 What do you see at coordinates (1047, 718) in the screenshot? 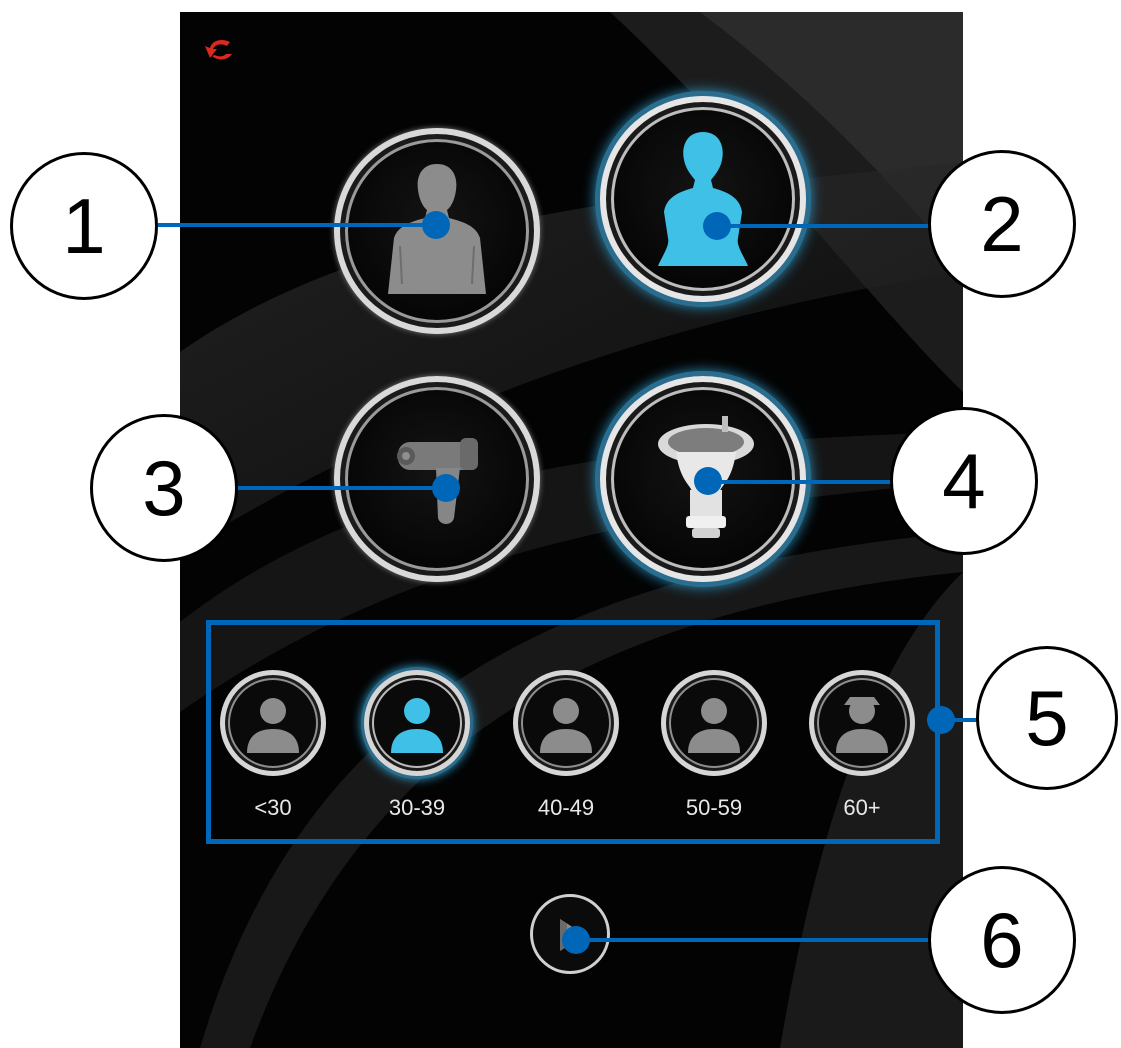
I see `callout-5: 5` at bounding box center [1047, 718].